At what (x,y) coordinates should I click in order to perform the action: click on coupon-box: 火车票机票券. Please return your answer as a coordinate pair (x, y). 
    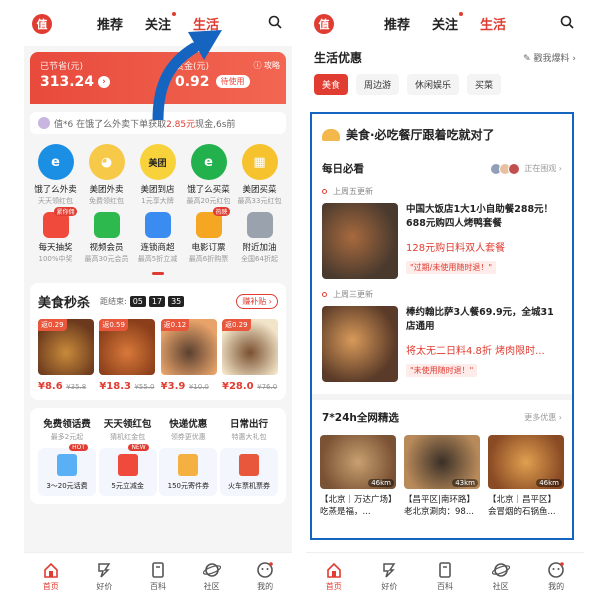
    Looking at the image, I should click on (248, 472).